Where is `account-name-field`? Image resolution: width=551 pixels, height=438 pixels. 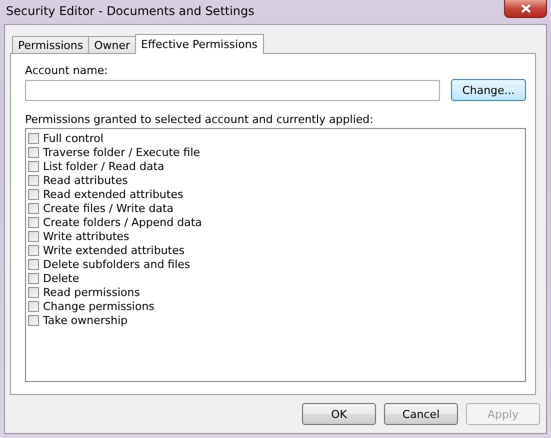 account-name-field is located at coordinates (232, 90).